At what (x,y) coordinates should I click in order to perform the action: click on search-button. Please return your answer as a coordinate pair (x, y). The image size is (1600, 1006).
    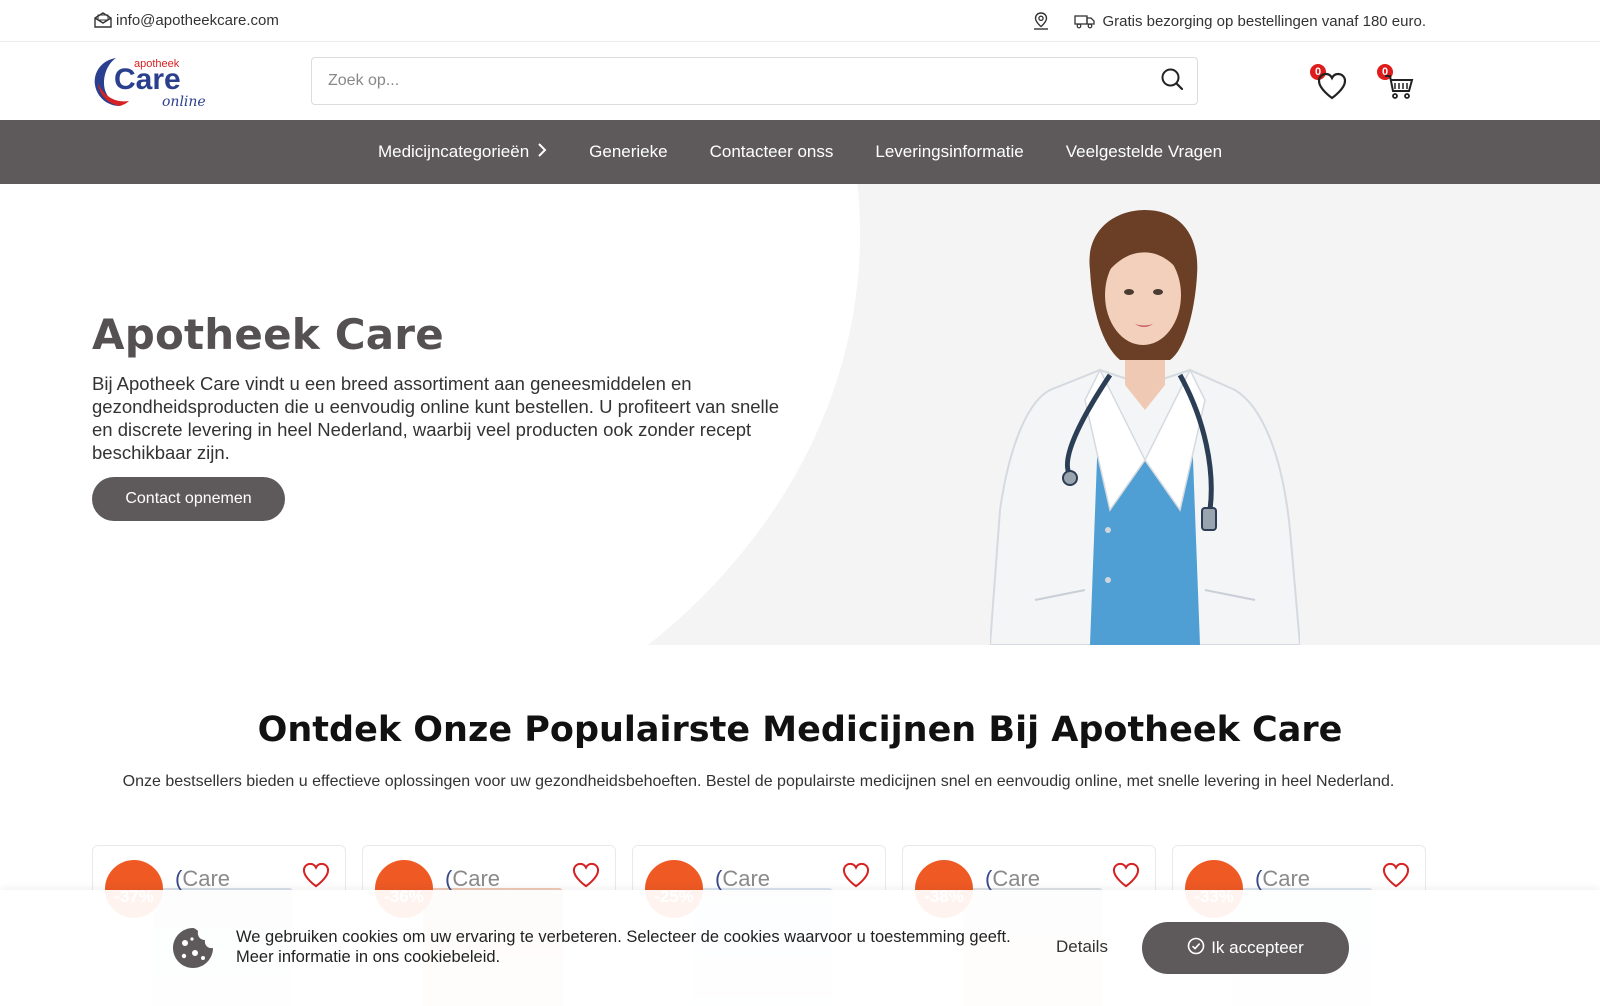
    Looking at the image, I should click on (1172, 81).